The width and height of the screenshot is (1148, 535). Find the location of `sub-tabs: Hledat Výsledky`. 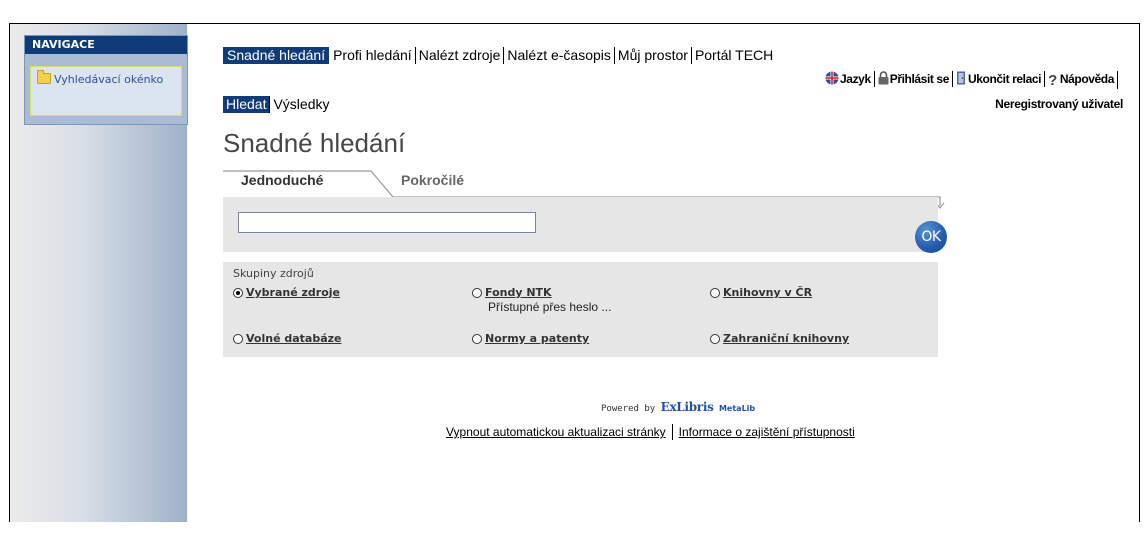

sub-tabs: Hledat Výsledky is located at coordinates (278, 104).